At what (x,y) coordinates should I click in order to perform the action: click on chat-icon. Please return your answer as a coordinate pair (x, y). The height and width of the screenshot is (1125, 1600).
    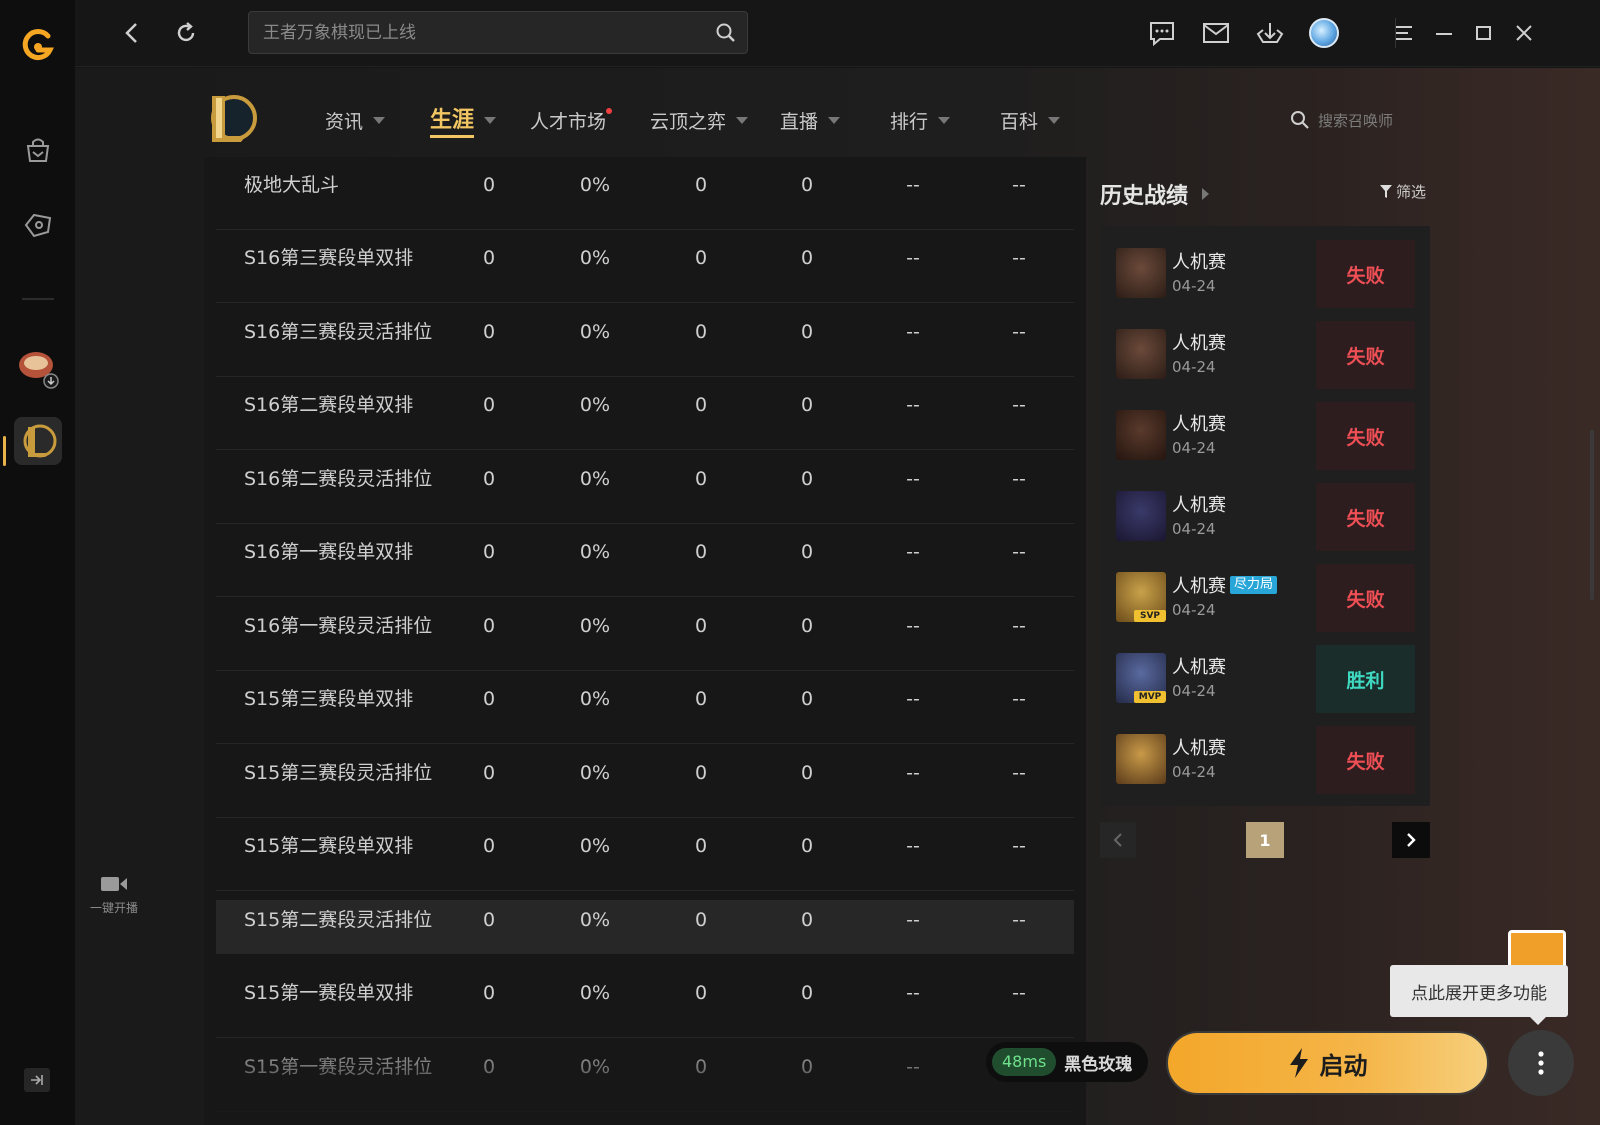
    Looking at the image, I should click on (1162, 33).